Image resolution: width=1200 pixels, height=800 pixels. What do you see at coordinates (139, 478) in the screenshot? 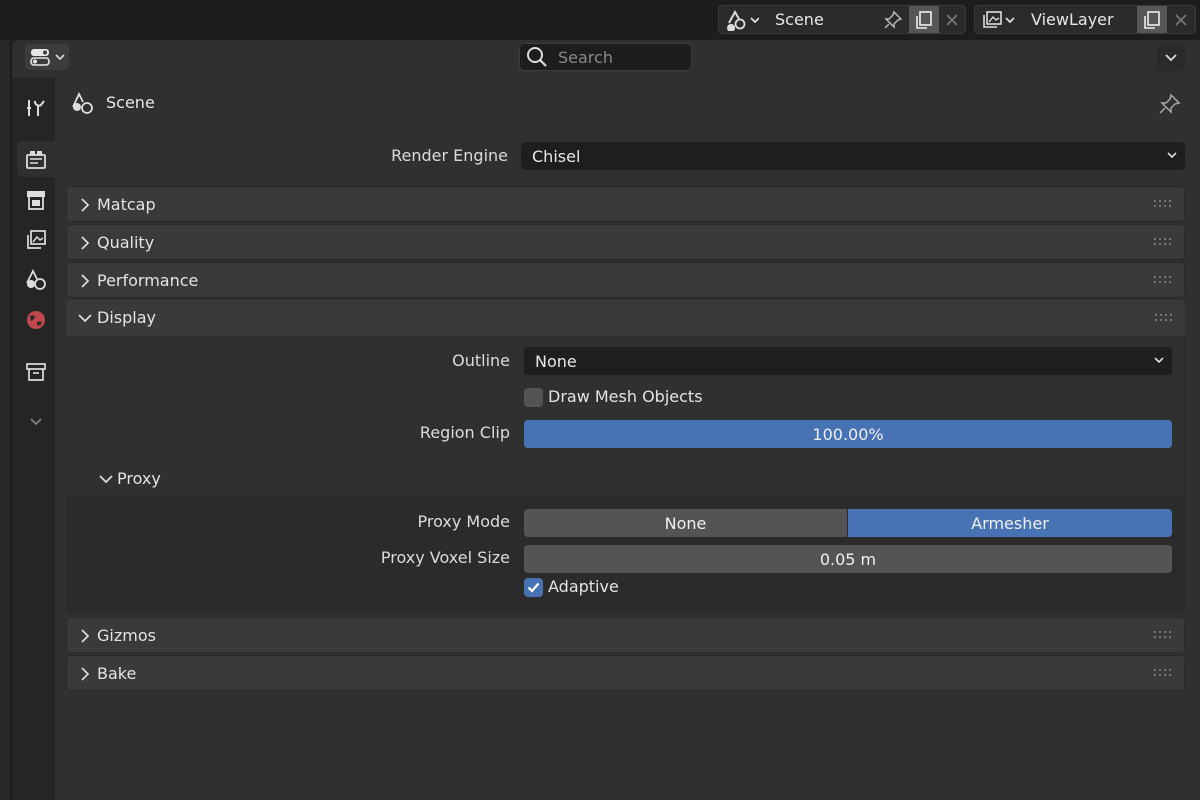
I see `proxy-subpanel-title: Proxy` at bounding box center [139, 478].